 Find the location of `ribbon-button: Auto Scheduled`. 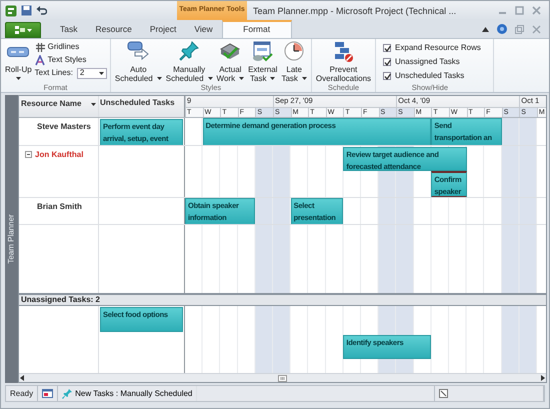

ribbon-button: Auto Scheduled is located at coordinates (138, 62).